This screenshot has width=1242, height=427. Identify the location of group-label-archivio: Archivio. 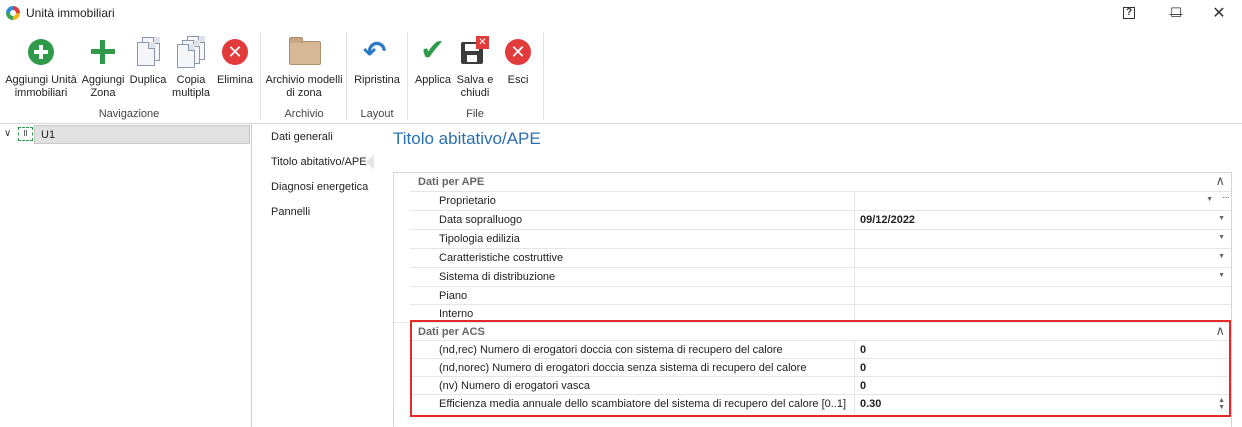
(304, 114).